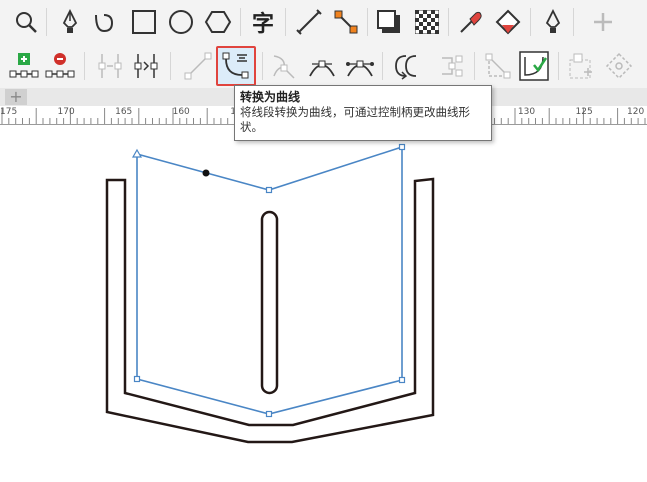  What do you see at coordinates (146, 66) in the screenshot?
I see `break-curve-icon` at bounding box center [146, 66].